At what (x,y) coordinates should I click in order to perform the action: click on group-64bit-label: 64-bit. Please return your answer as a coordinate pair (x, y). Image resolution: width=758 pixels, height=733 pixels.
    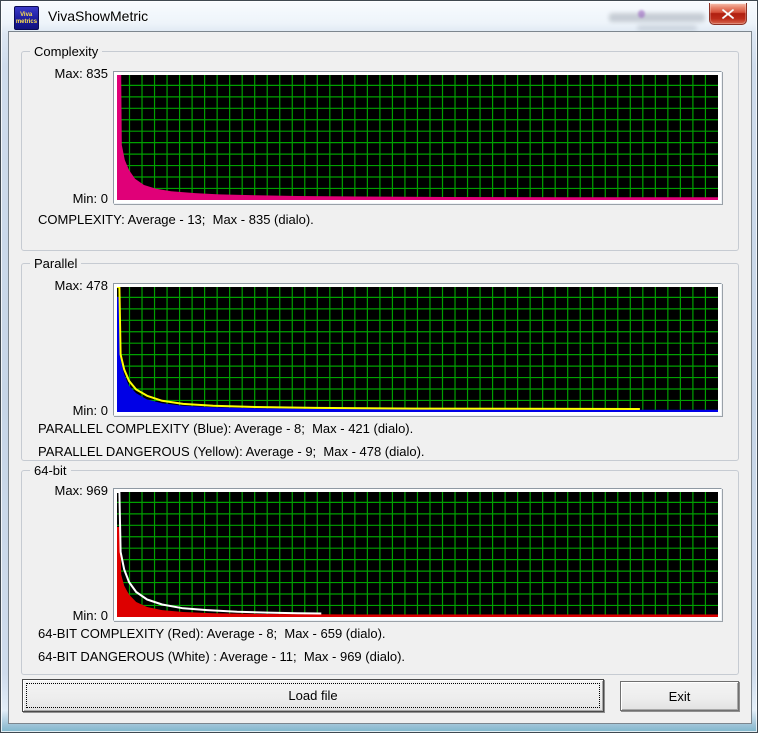
    Looking at the image, I should click on (50, 470).